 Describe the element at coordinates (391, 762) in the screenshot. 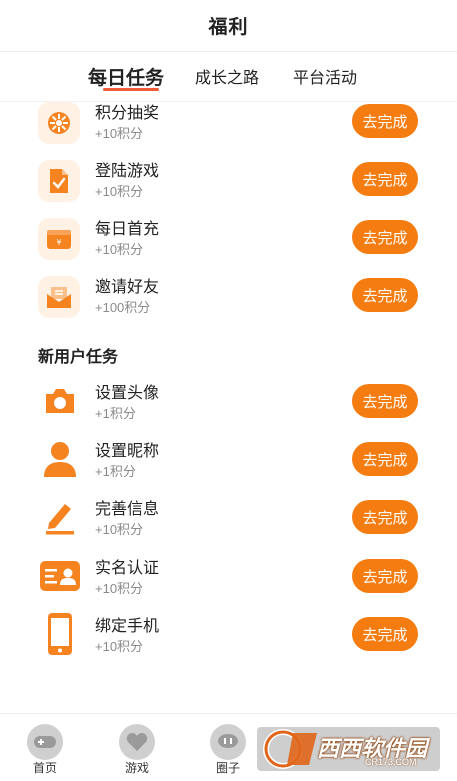

I see `watermark-subtext: CR173.COM` at that location.